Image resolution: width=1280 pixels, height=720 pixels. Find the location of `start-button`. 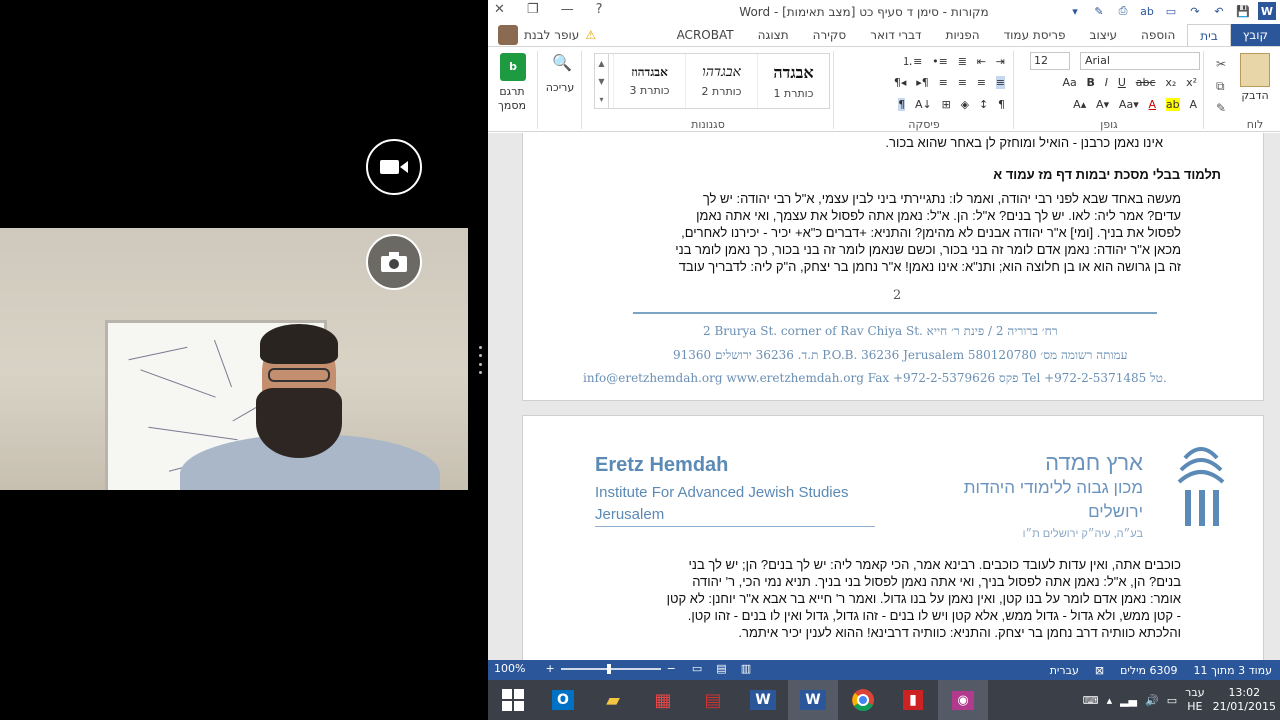

start-button is located at coordinates (513, 700).